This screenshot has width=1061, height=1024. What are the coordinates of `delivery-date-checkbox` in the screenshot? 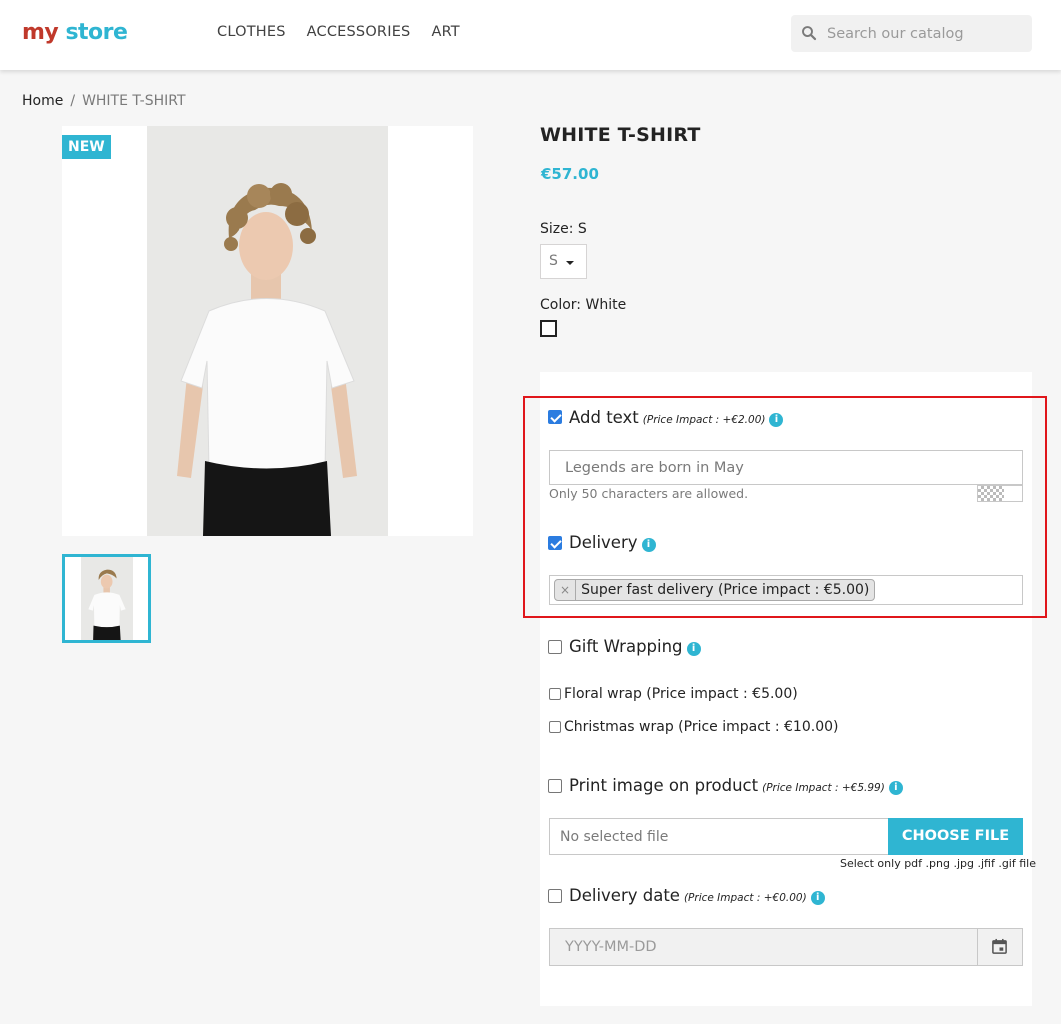 It's located at (555, 896).